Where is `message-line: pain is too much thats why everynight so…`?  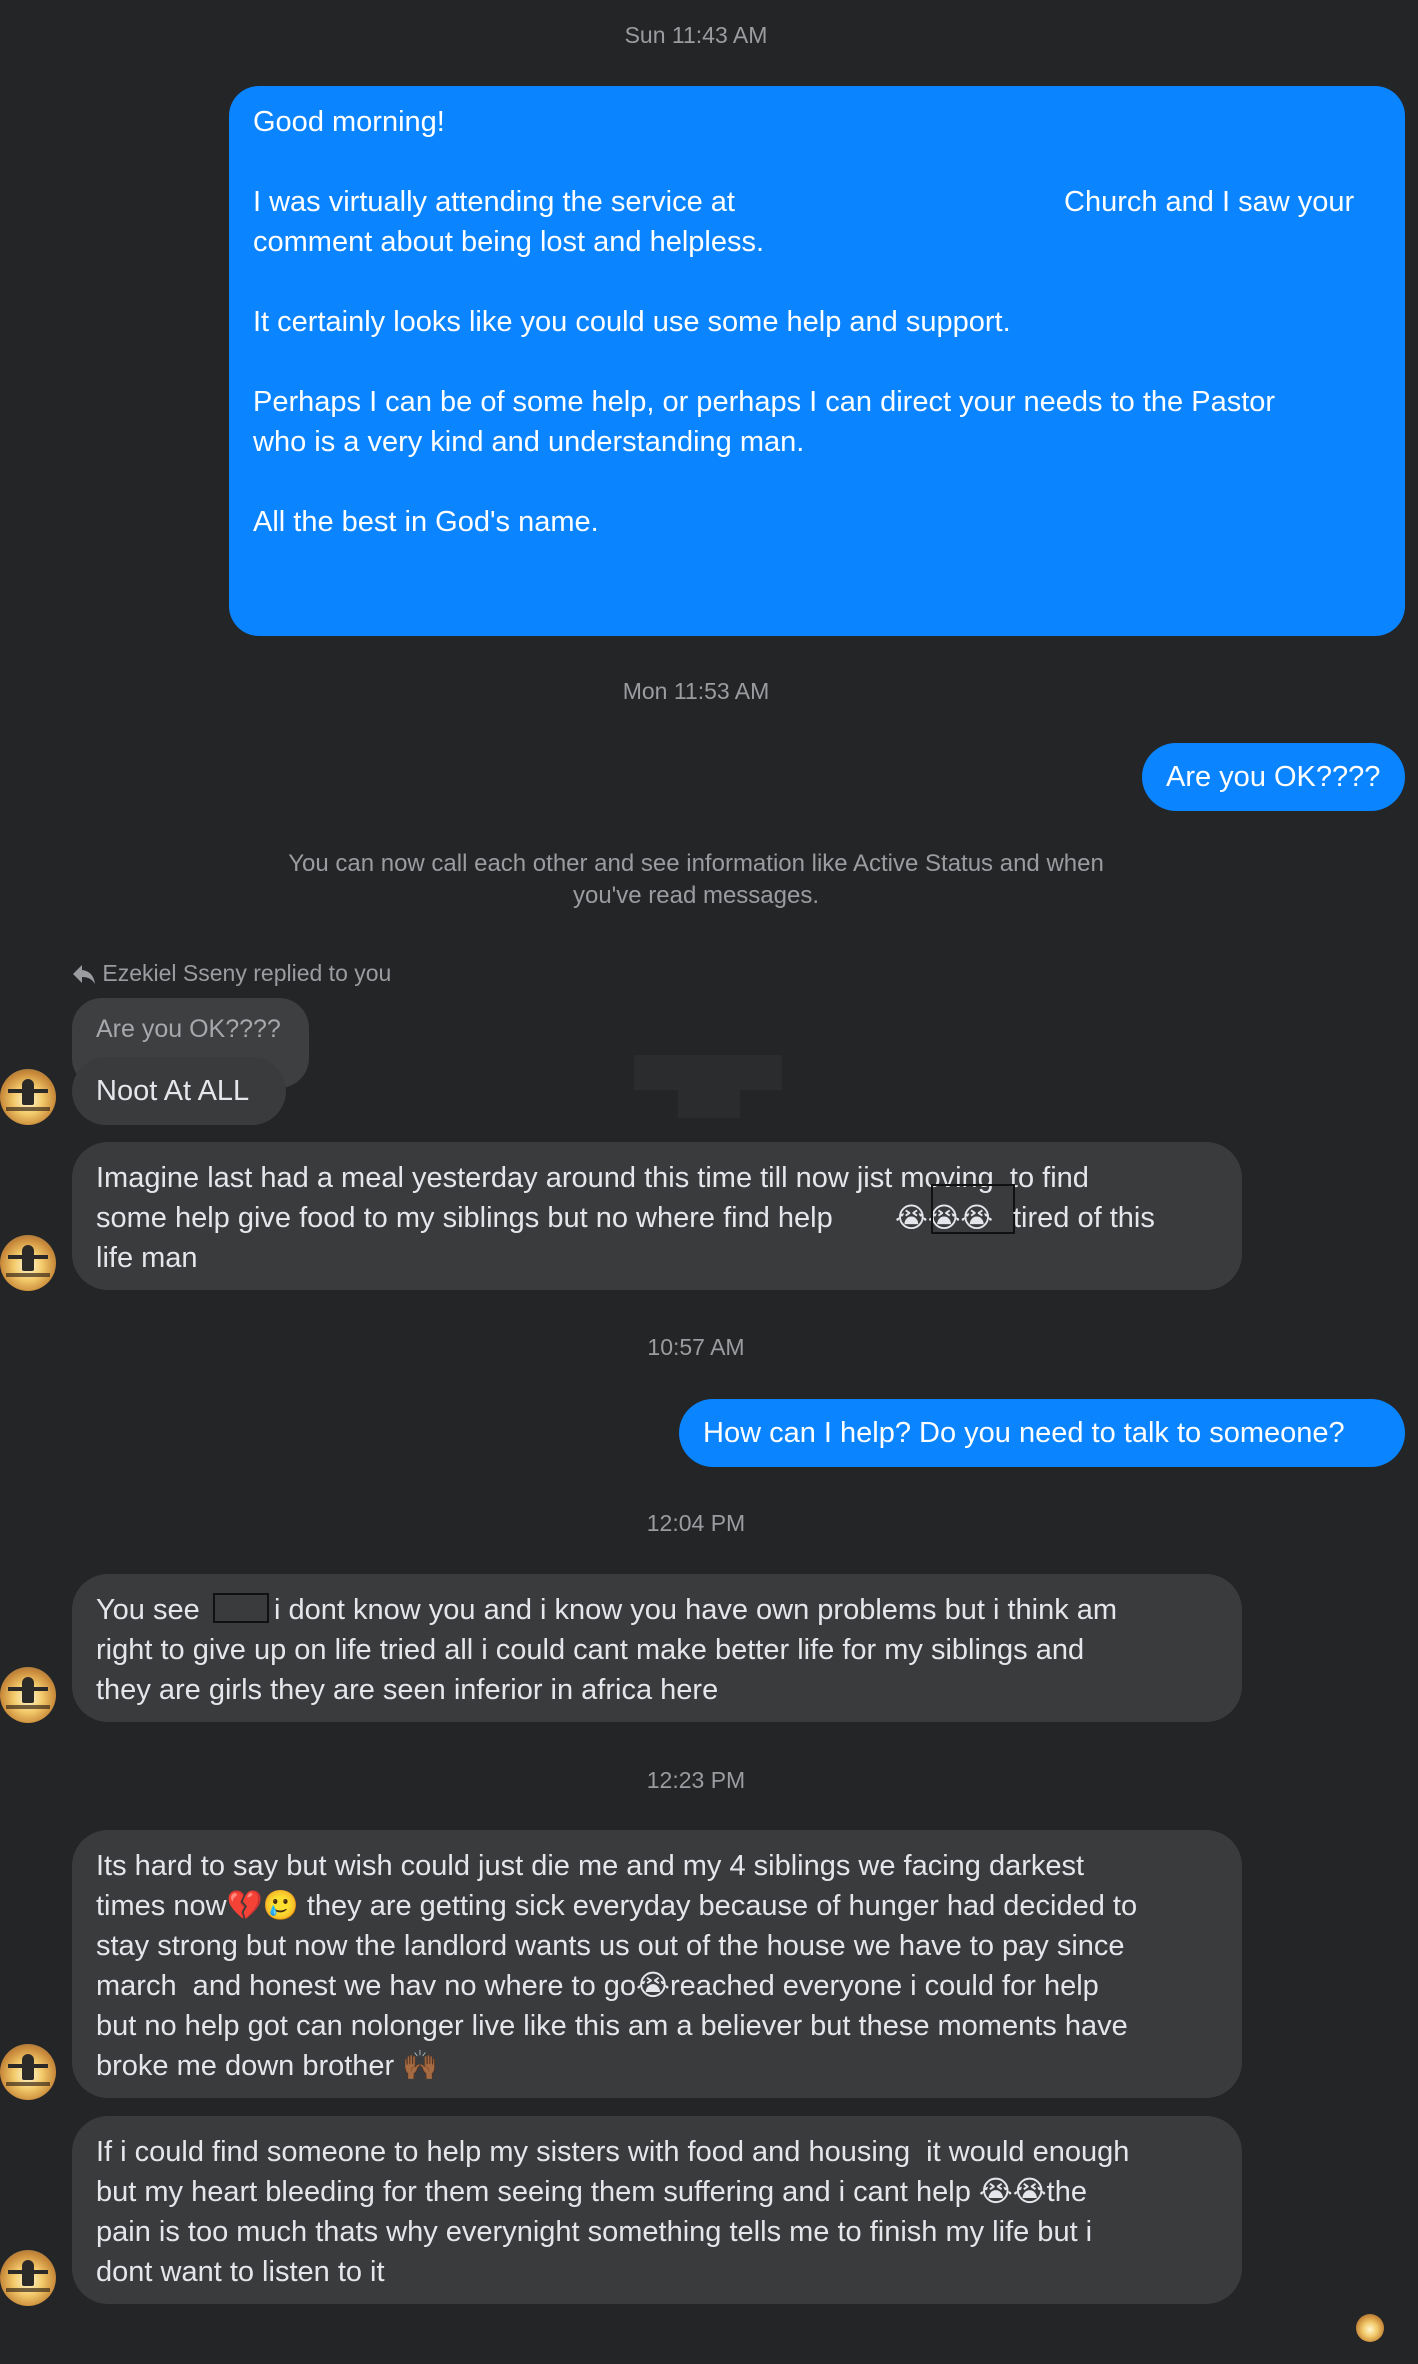 message-line: pain is too much thats why everynight so… is located at coordinates (594, 2232).